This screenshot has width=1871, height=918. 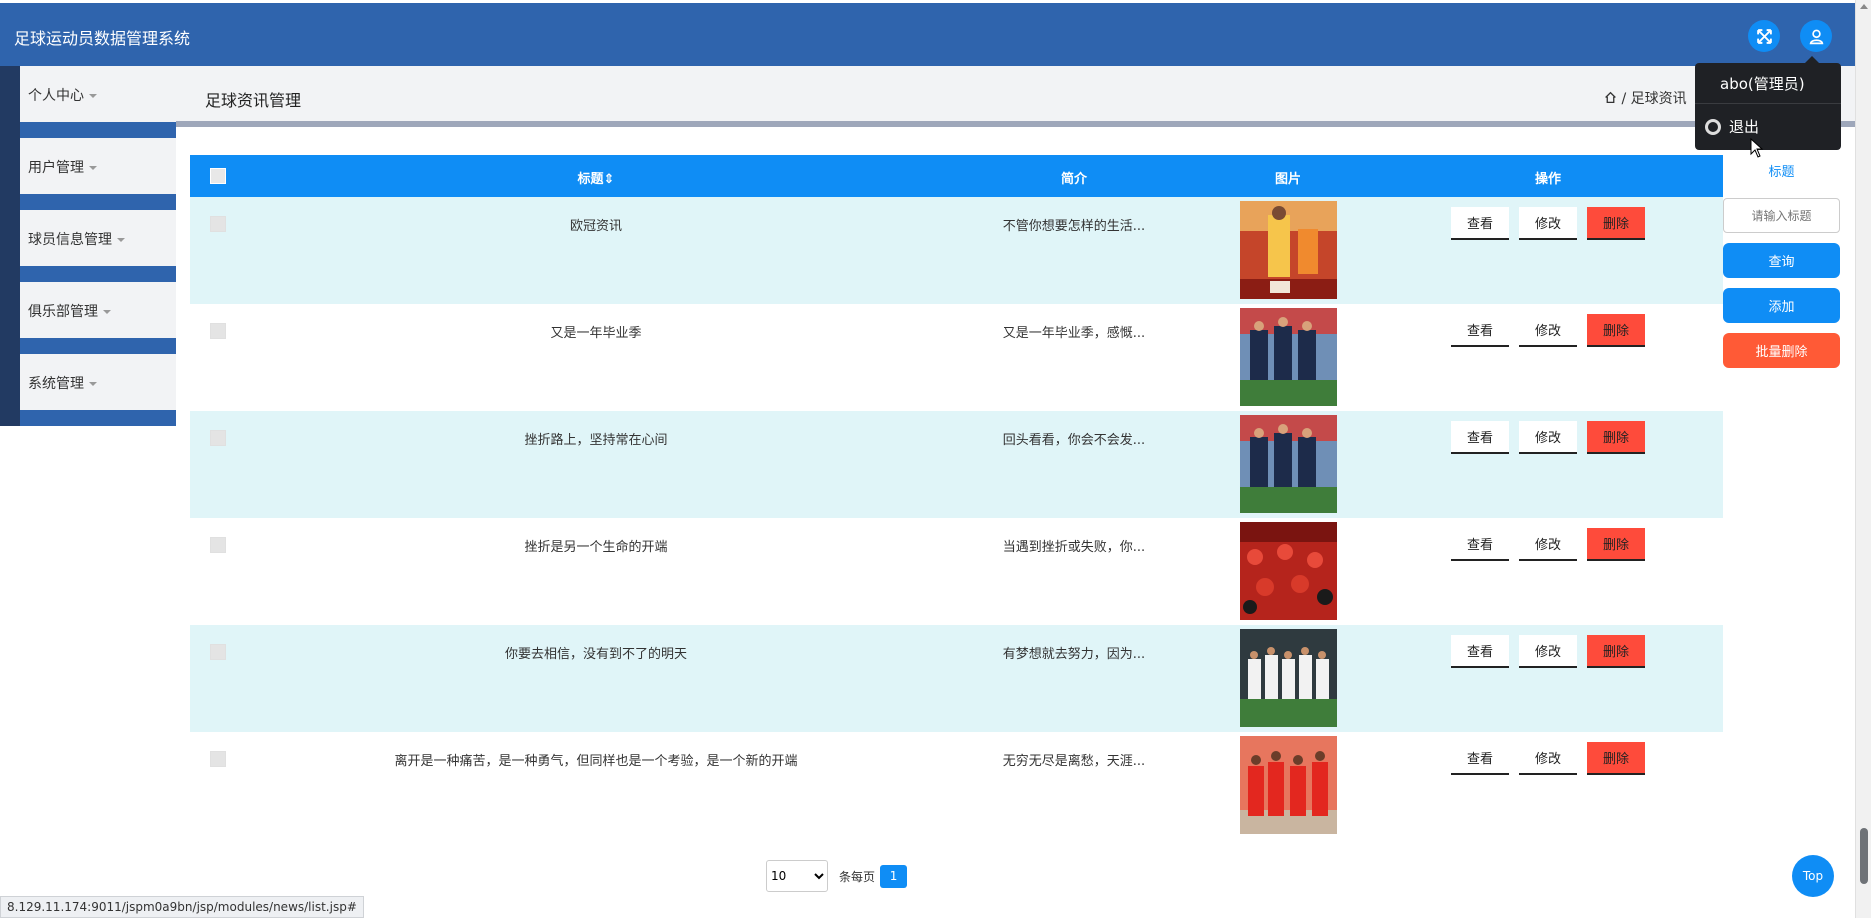 I want to click on table-row: 挫折路上，坚持常在心间 回头看看，你会不会发... 查看 修改 删除, so click(x=956, y=464).